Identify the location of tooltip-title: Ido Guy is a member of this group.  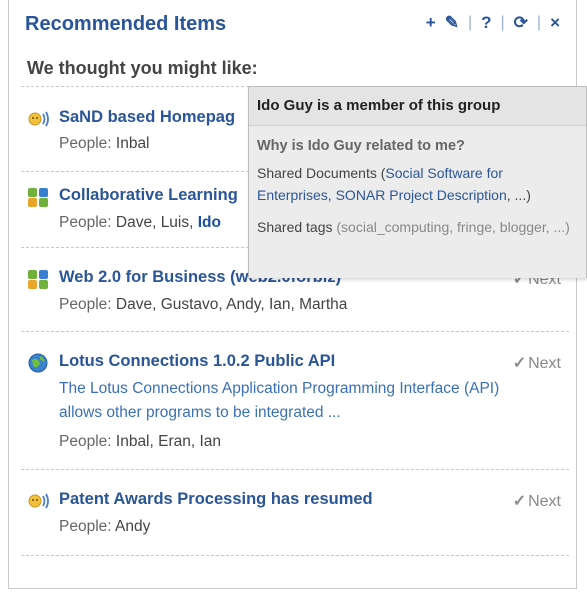
(379, 105).